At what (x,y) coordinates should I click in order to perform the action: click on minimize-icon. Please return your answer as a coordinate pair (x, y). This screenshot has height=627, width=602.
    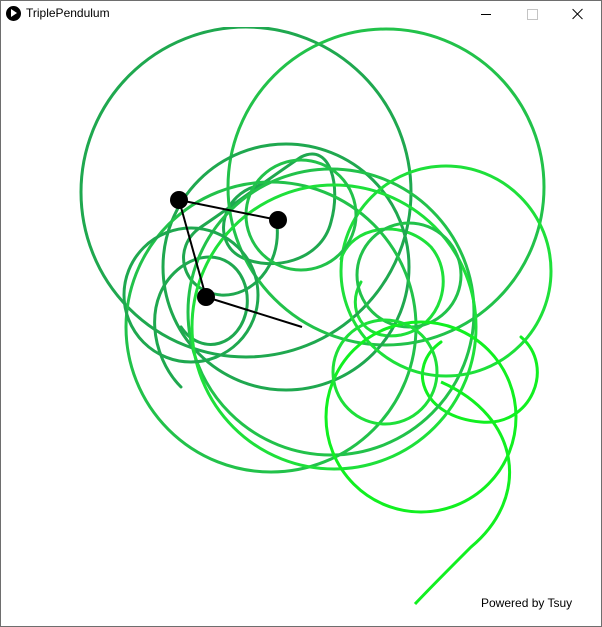
    Looking at the image, I should click on (486, 14).